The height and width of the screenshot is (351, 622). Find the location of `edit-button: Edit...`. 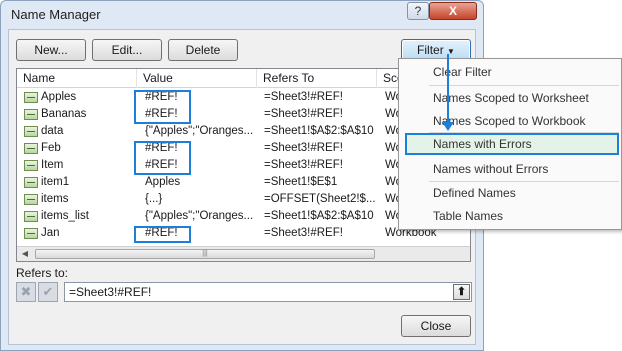

edit-button: Edit... is located at coordinates (127, 50).